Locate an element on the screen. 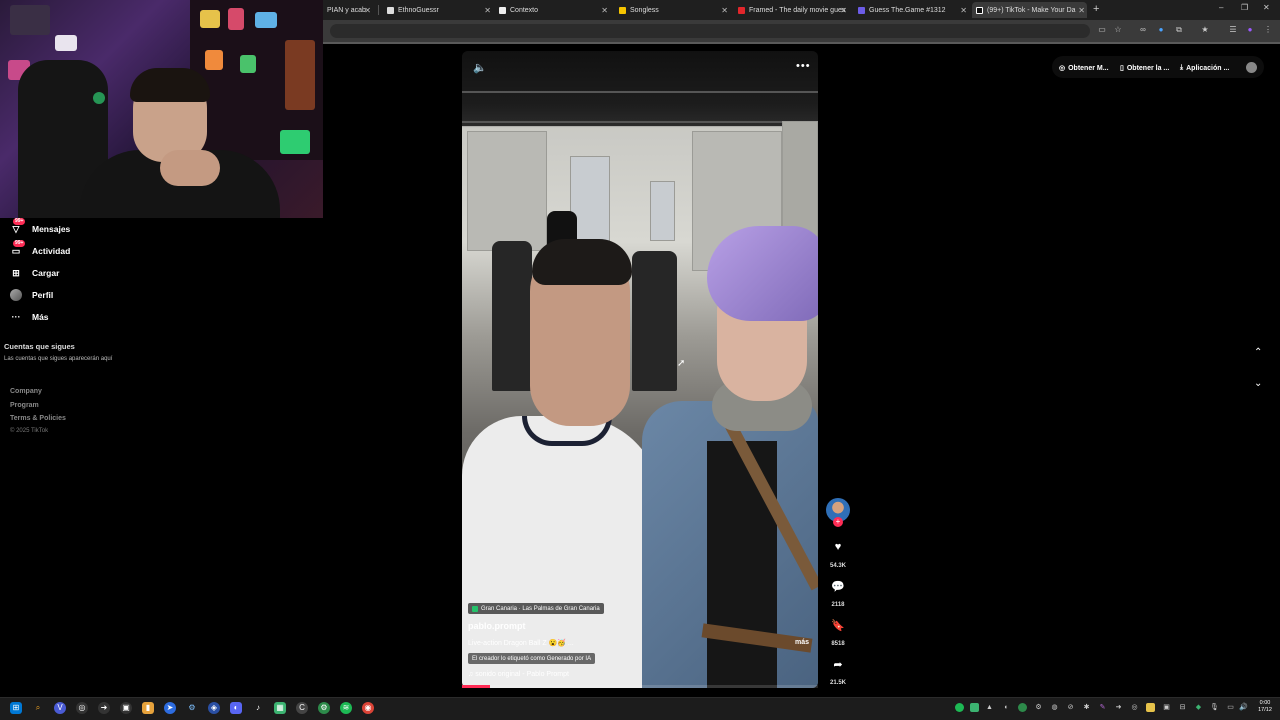 This screenshot has width=1280, height=720. like-button: ♥ is located at coordinates (838, 547).